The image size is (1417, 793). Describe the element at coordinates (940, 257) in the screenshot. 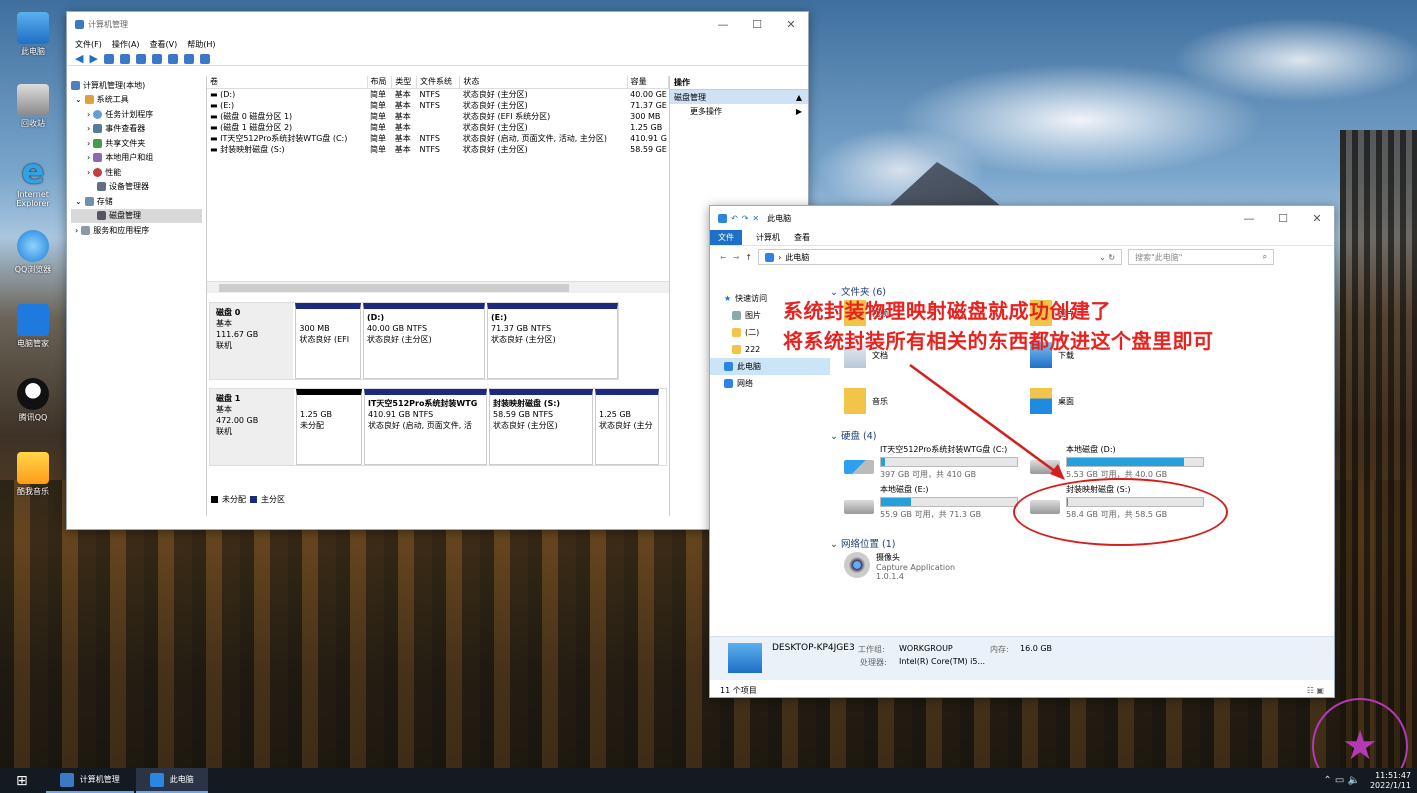

I see `address-bar: › 此电脑 ⌄ ↻` at that location.